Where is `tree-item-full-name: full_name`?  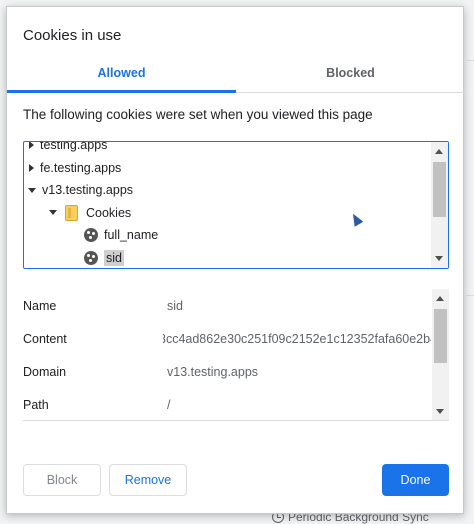
tree-item-full-name: full_name is located at coordinates (227, 235).